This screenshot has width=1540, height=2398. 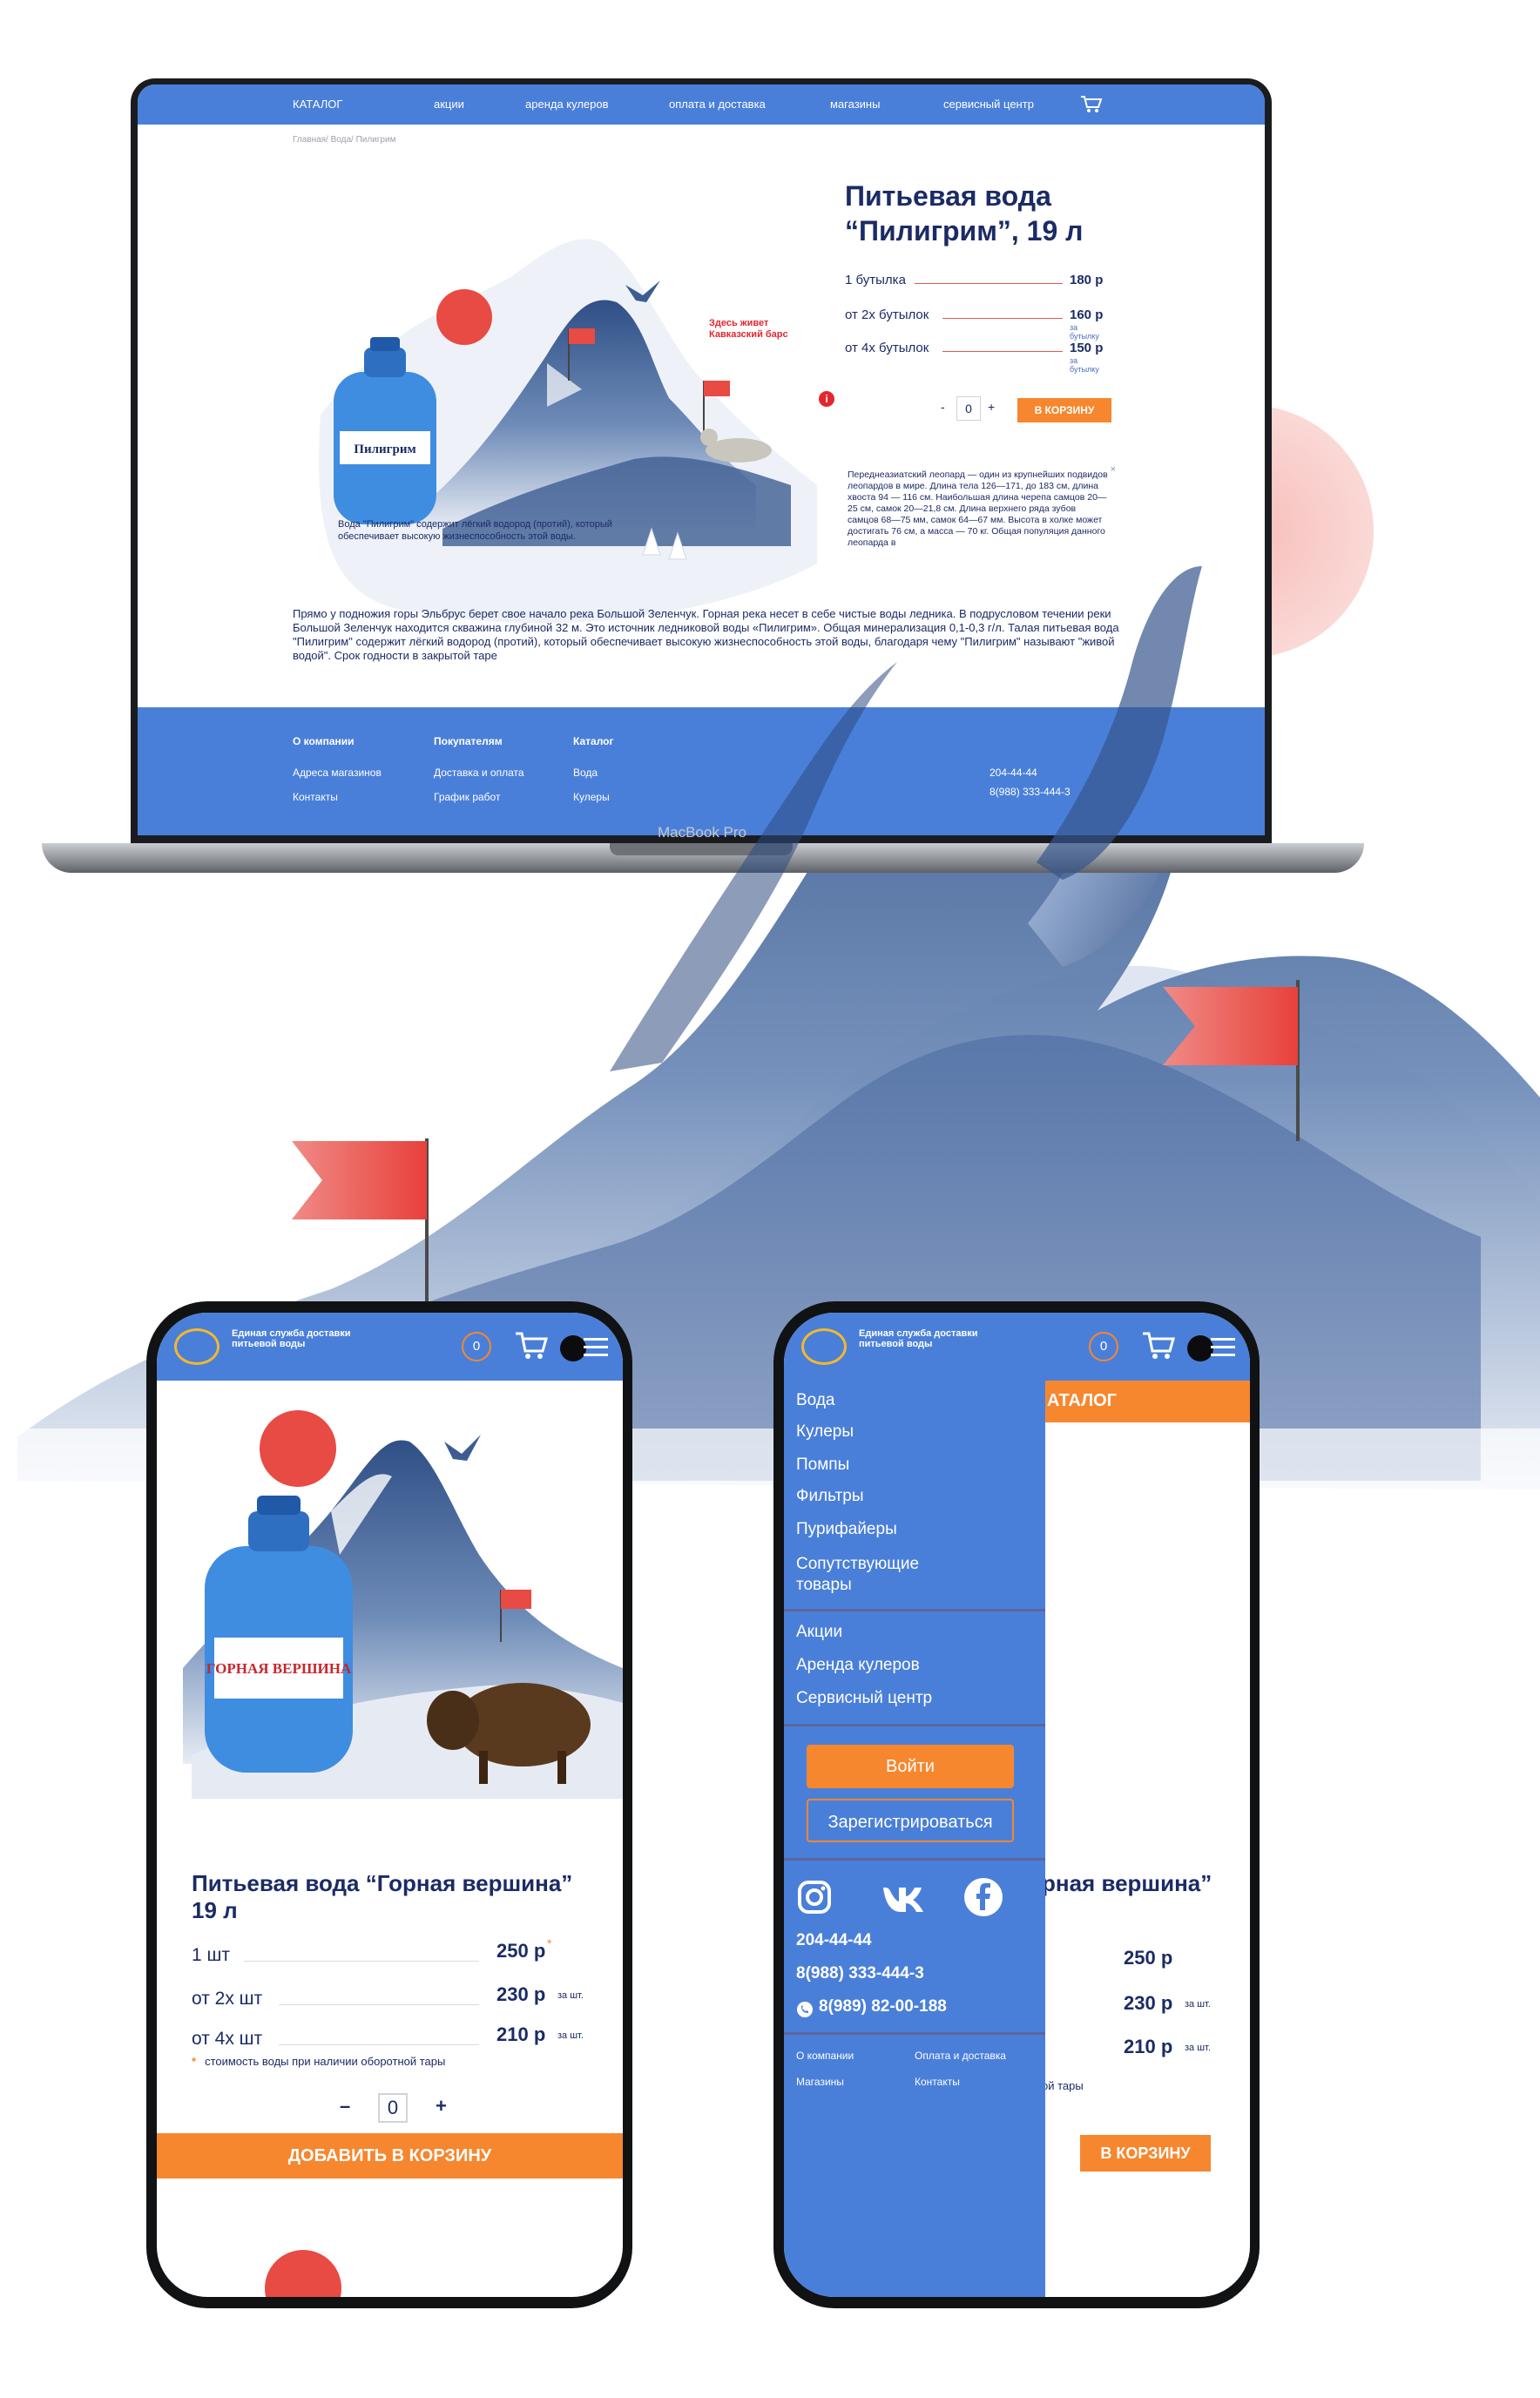 What do you see at coordinates (1144, 1401) in the screenshot?
I see `catalog-tab: АТАЛОГ` at bounding box center [1144, 1401].